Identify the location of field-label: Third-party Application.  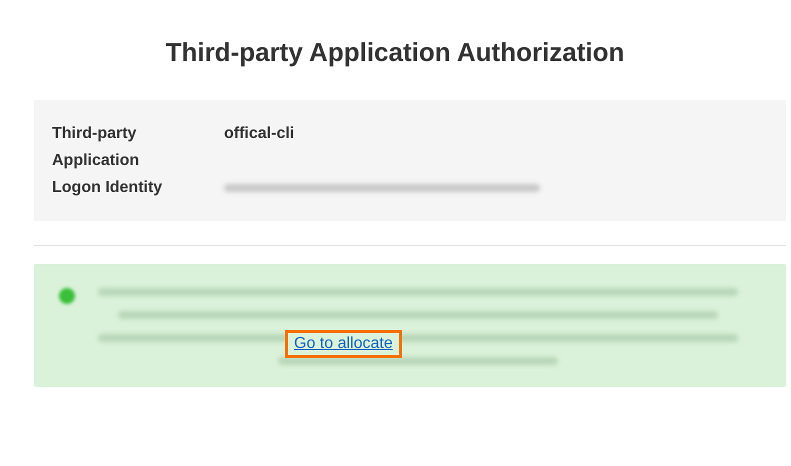
(96, 147).